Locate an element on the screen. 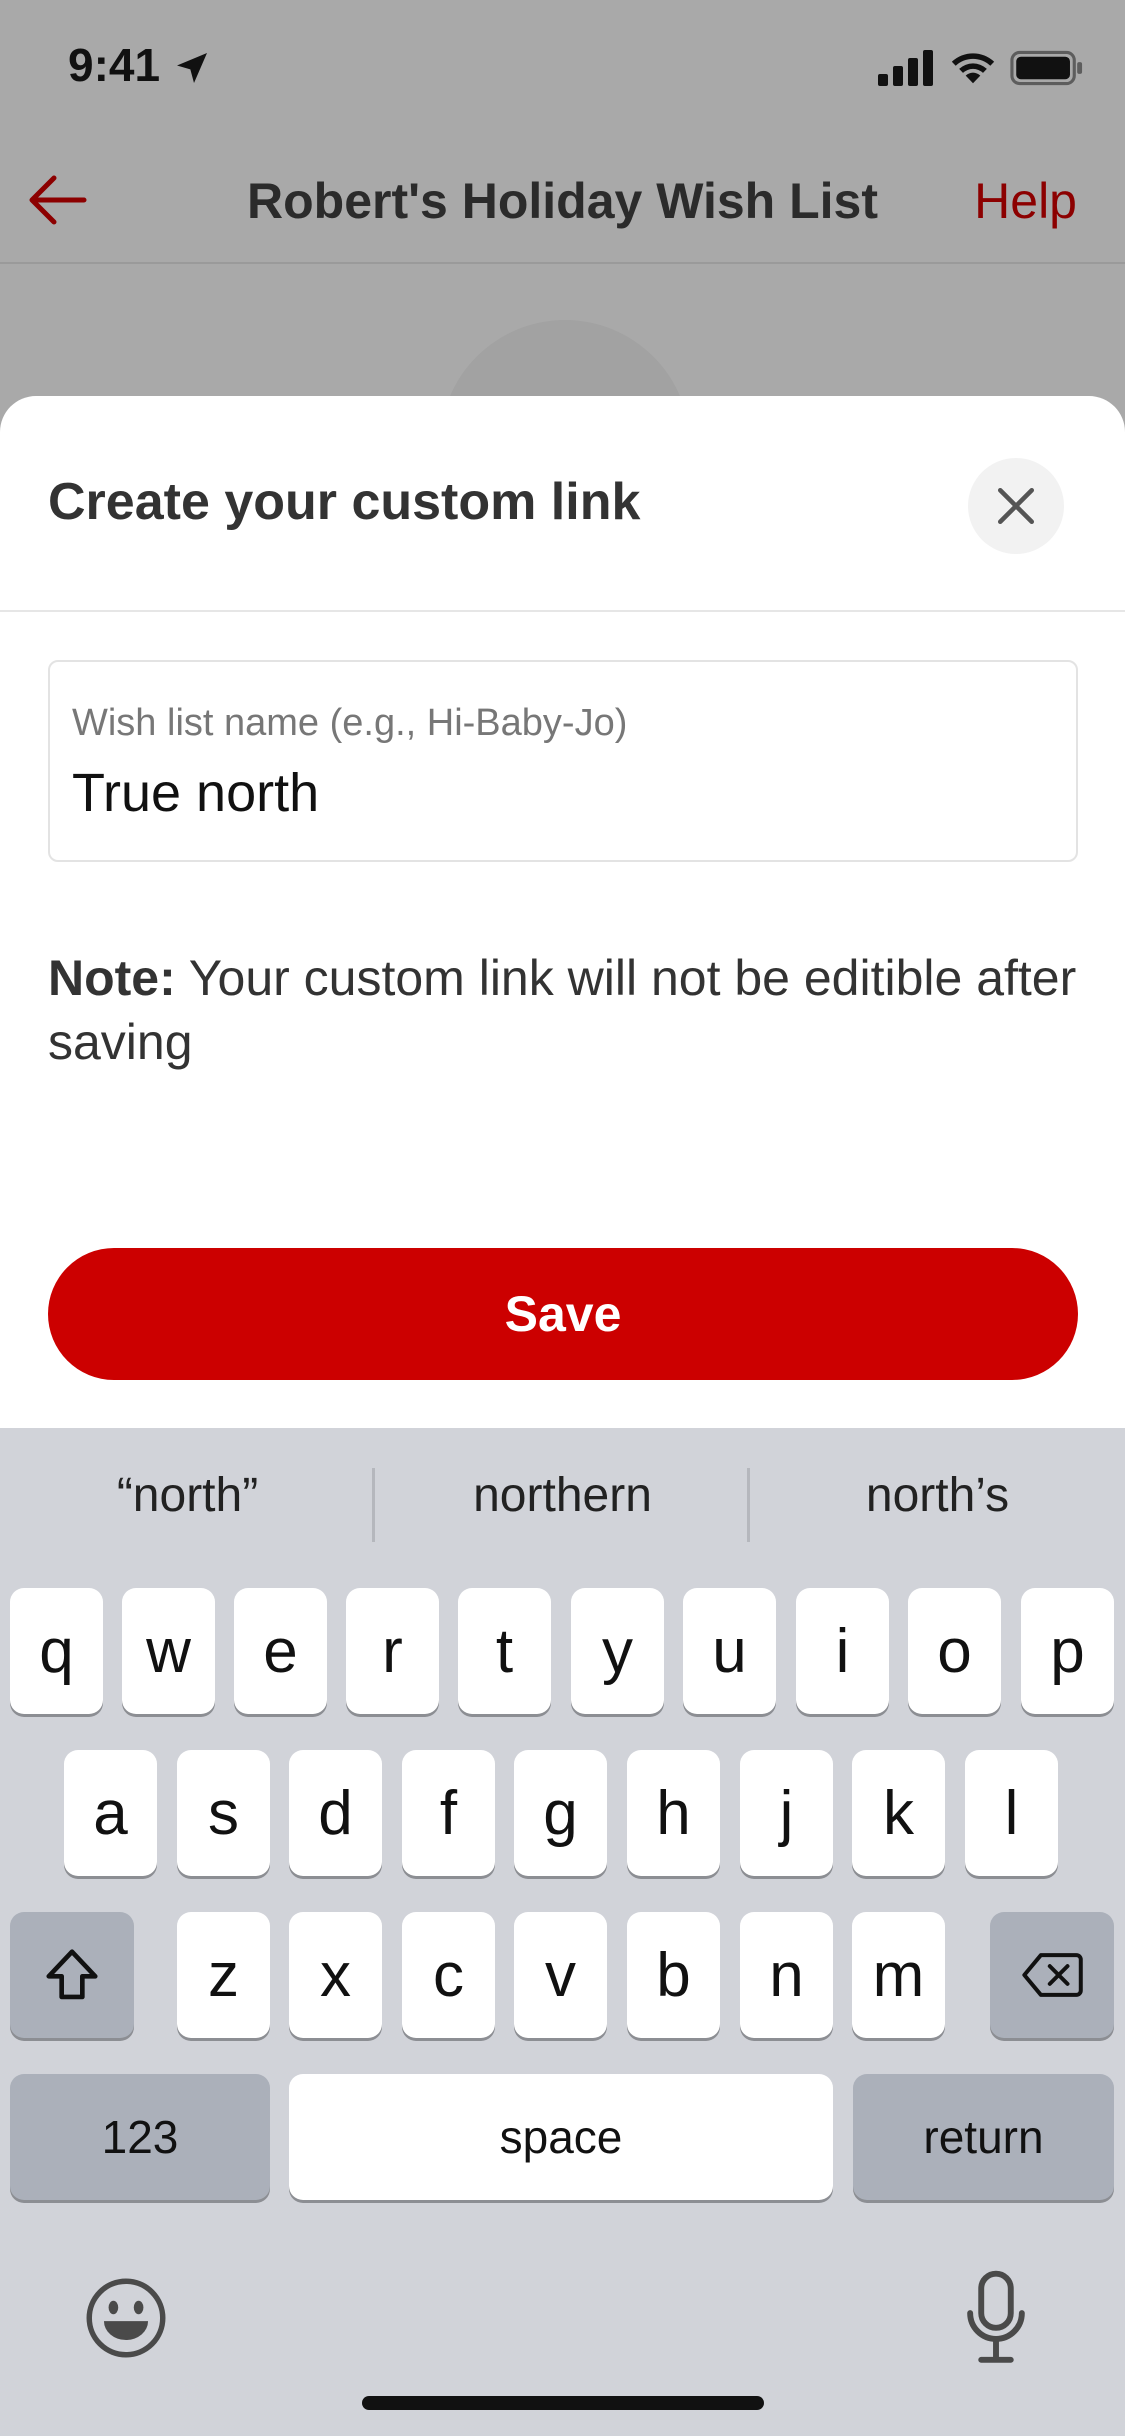  key-i: i is located at coordinates (842, 1651).